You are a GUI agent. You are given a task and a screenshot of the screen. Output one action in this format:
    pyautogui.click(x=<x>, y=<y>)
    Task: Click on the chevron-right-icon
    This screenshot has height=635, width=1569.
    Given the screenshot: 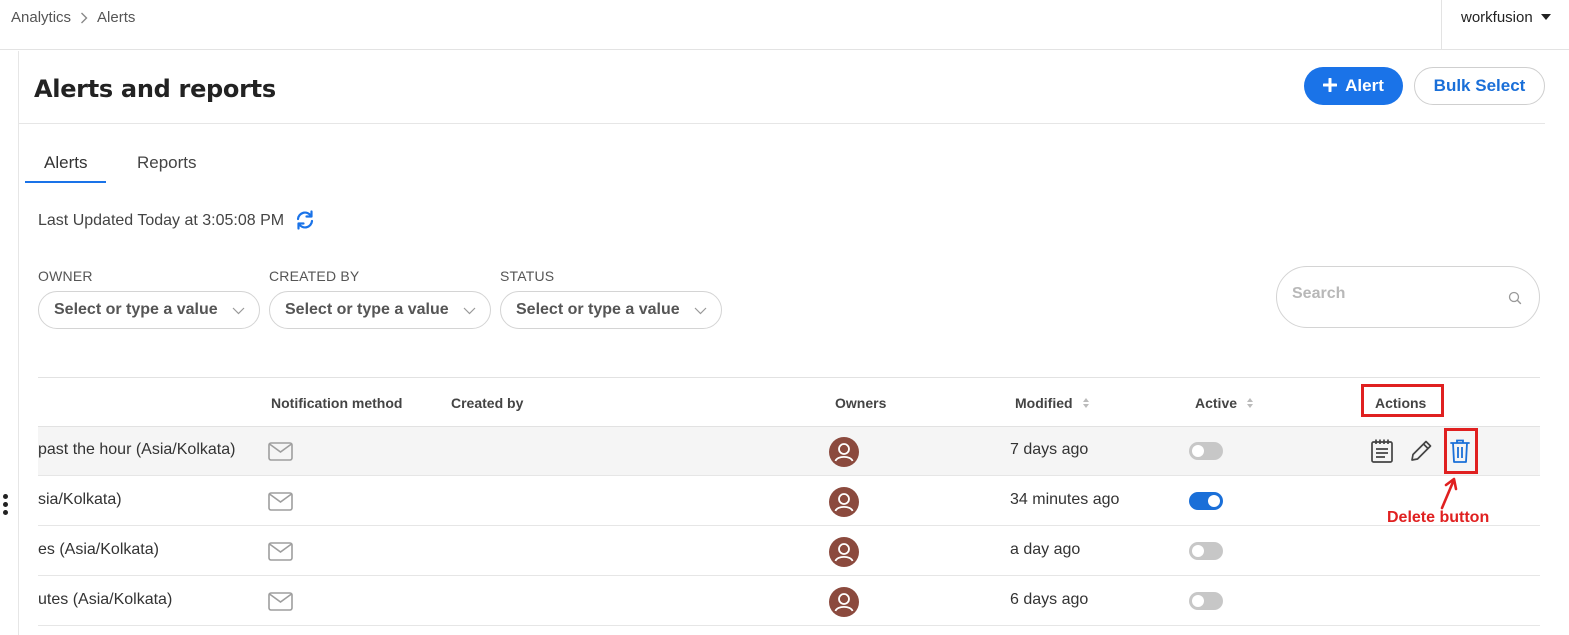 What is the action you would take?
    pyautogui.click(x=84, y=18)
    